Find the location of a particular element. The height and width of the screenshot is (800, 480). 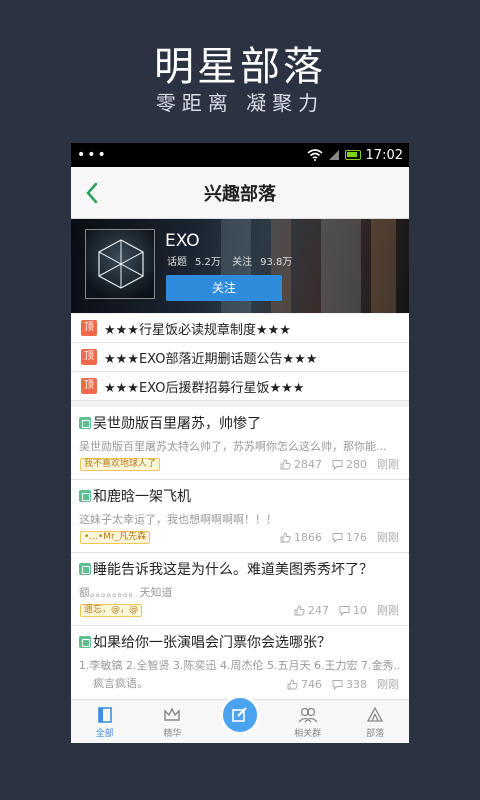

tribe-stats: 话题 5.2万 关注 93.8万 is located at coordinates (233, 260).